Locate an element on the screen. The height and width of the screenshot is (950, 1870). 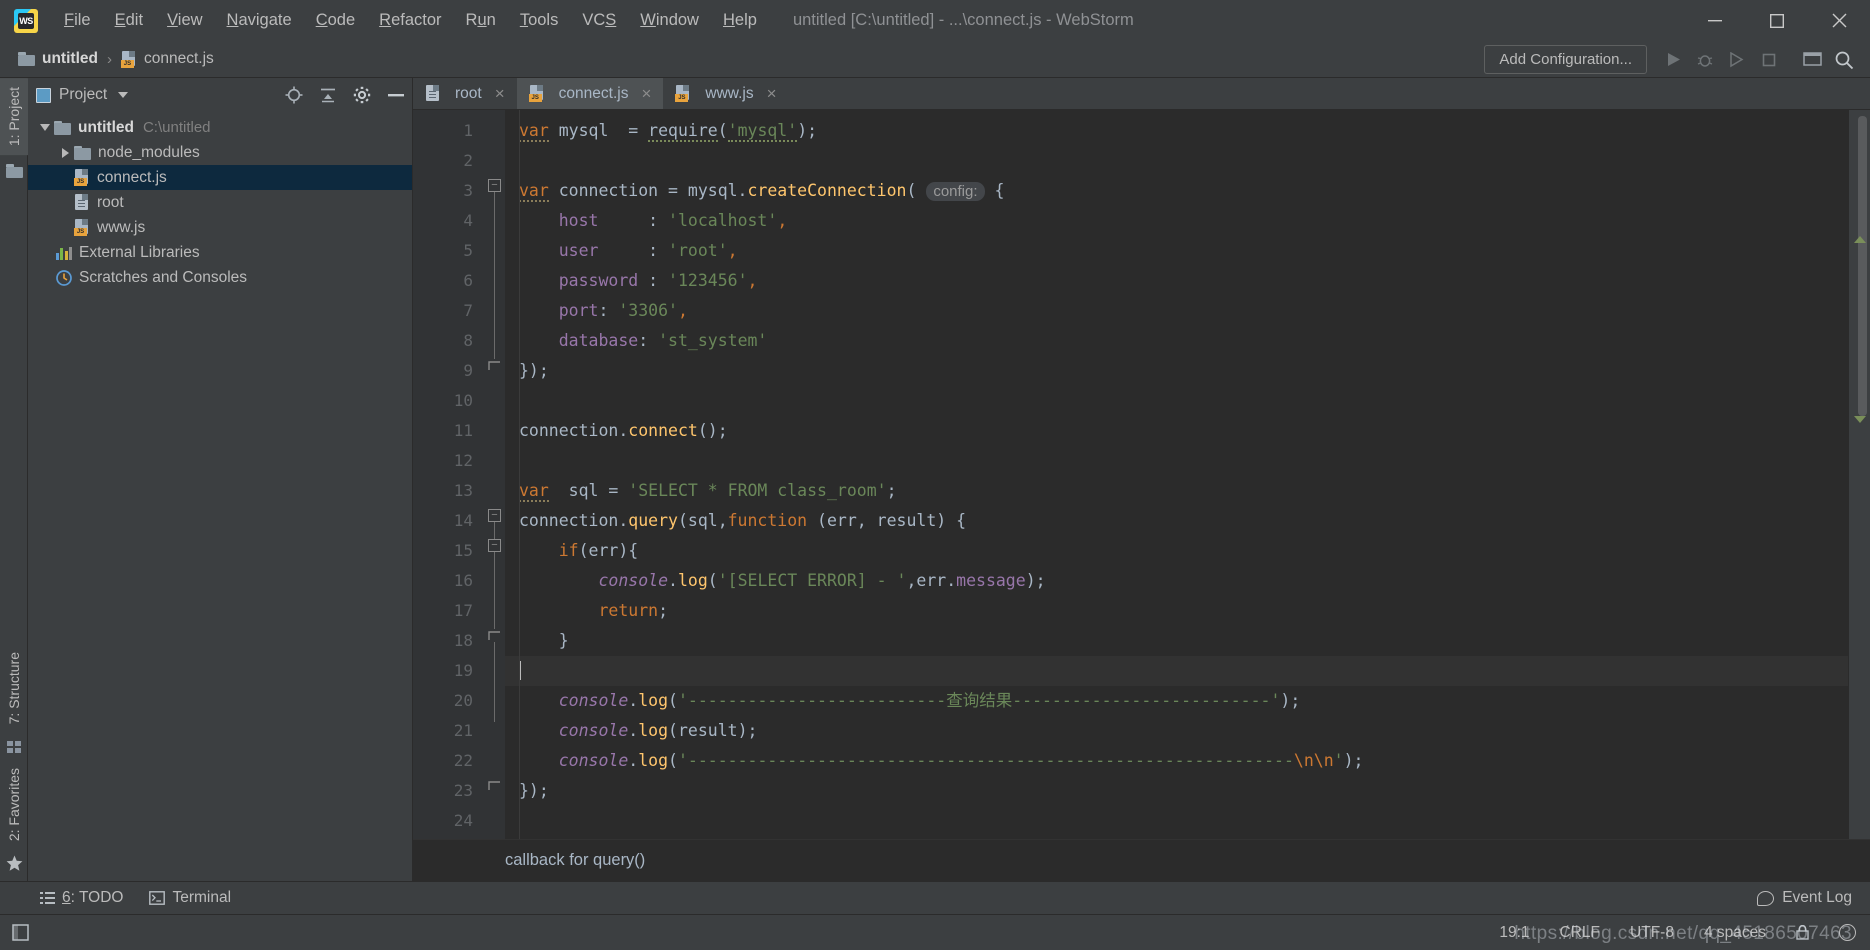
code-line-1: var mysql = require('mysql'); is located at coordinates (1176, 131).